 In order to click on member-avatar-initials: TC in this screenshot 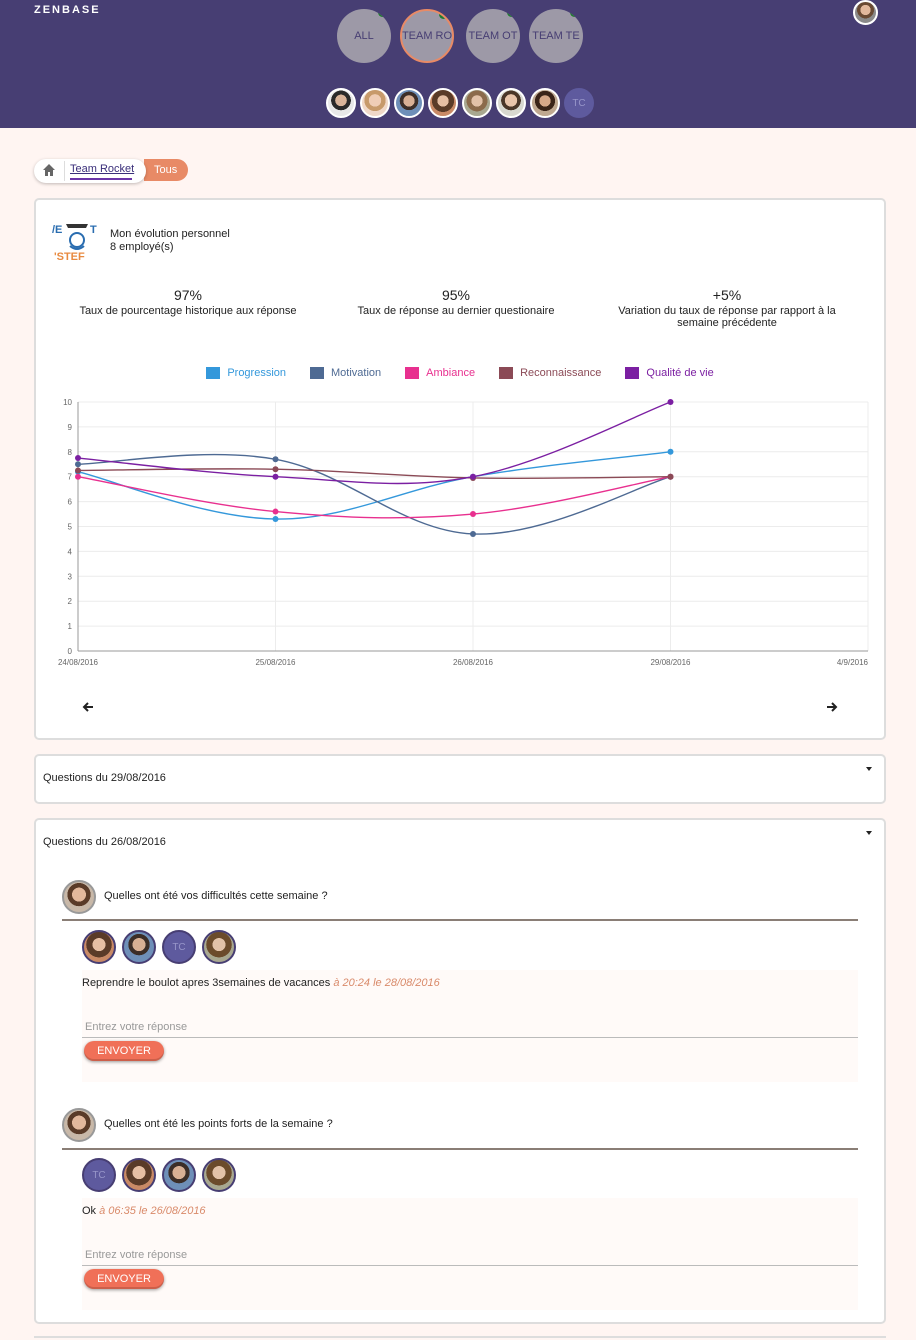, I will do `click(579, 103)`.